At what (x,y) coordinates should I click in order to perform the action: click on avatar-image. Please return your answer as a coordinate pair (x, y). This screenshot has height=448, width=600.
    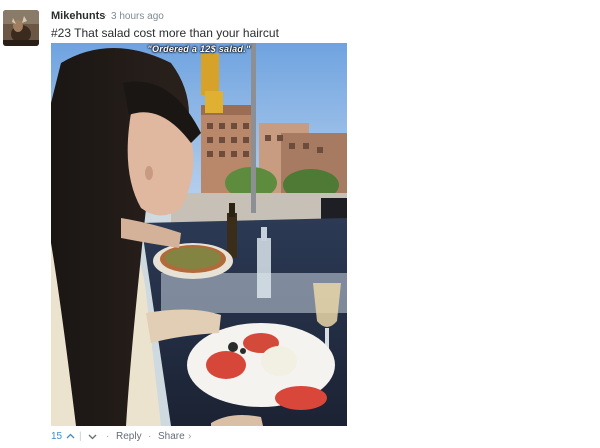
    Looking at the image, I should click on (21, 28).